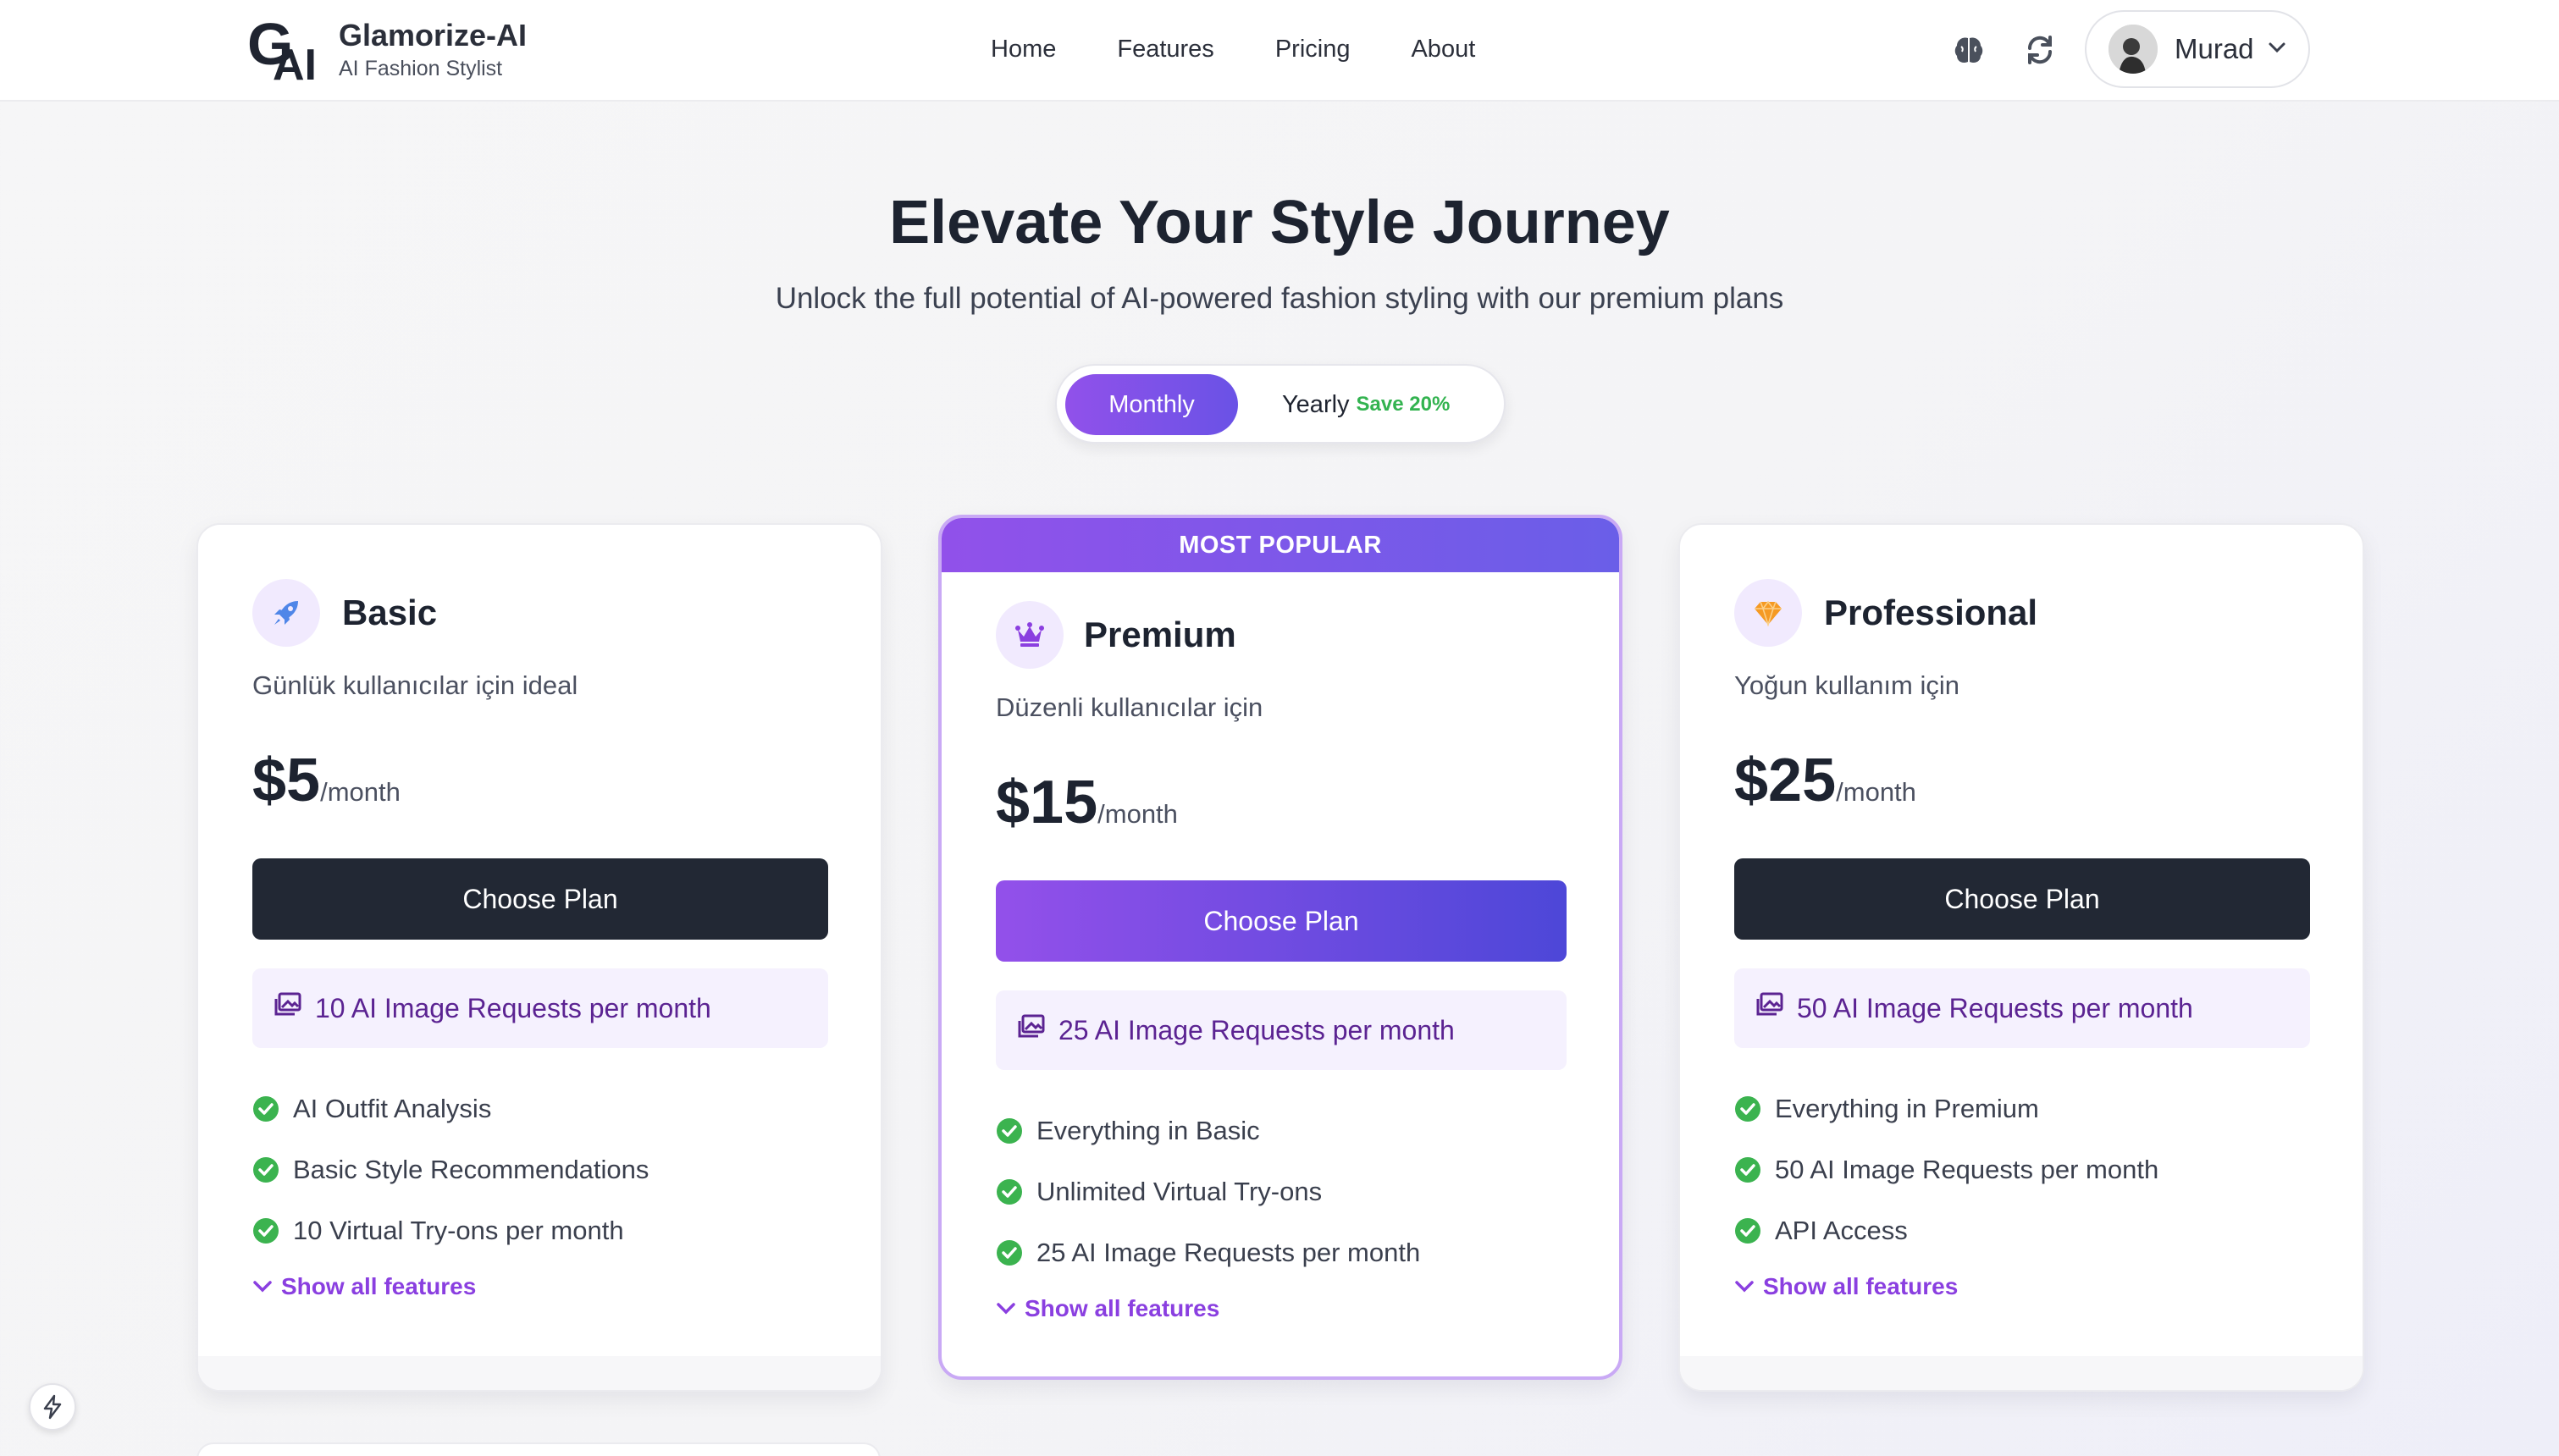  I want to click on feature-item: 25 AI Image Requests per month, so click(1208, 1253).